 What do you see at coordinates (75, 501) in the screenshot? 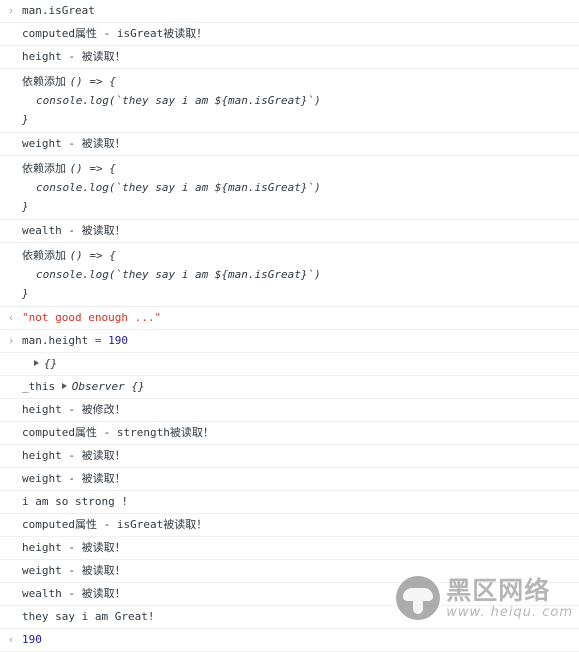
I see `console-log-text: i am so strong !` at bounding box center [75, 501].